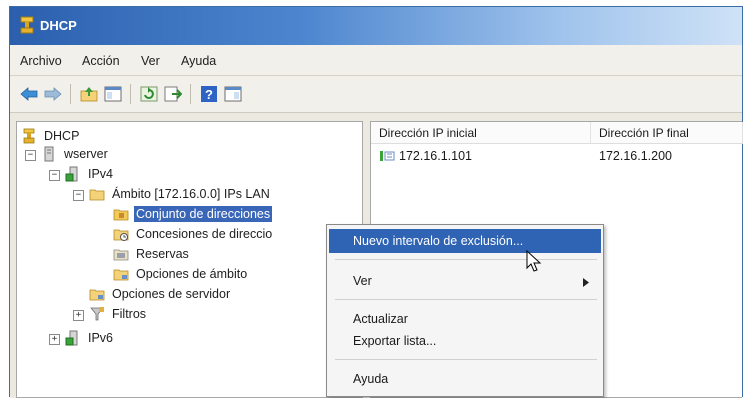  Describe the element at coordinates (162, 254) in the screenshot. I see `tree-label-reservations: Reservas` at that location.